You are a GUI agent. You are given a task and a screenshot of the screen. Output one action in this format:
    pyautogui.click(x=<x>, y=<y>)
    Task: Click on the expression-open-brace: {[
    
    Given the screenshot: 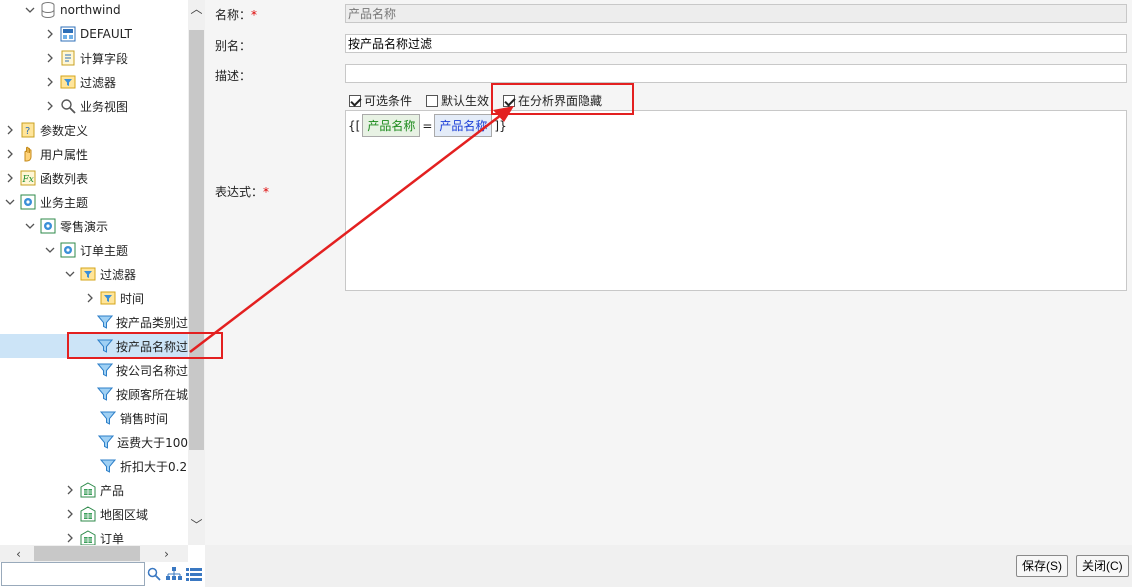 What is the action you would take?
    pyautogui.click(x=354, y=125)
    